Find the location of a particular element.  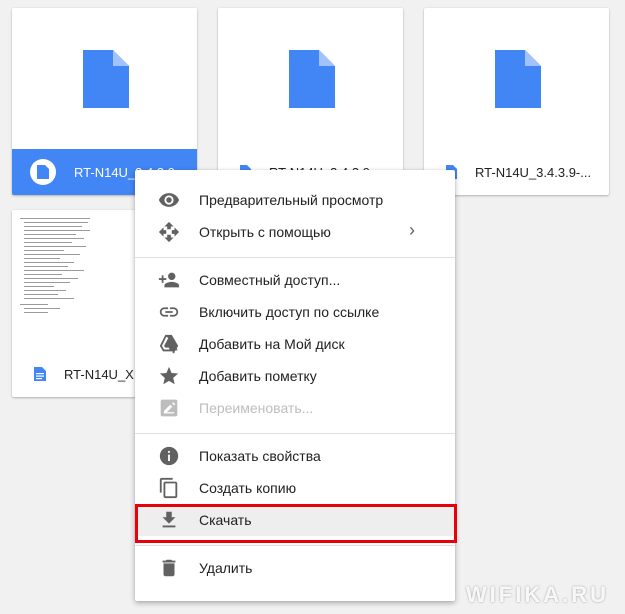

info-icon is located at coordinates (169, 456).